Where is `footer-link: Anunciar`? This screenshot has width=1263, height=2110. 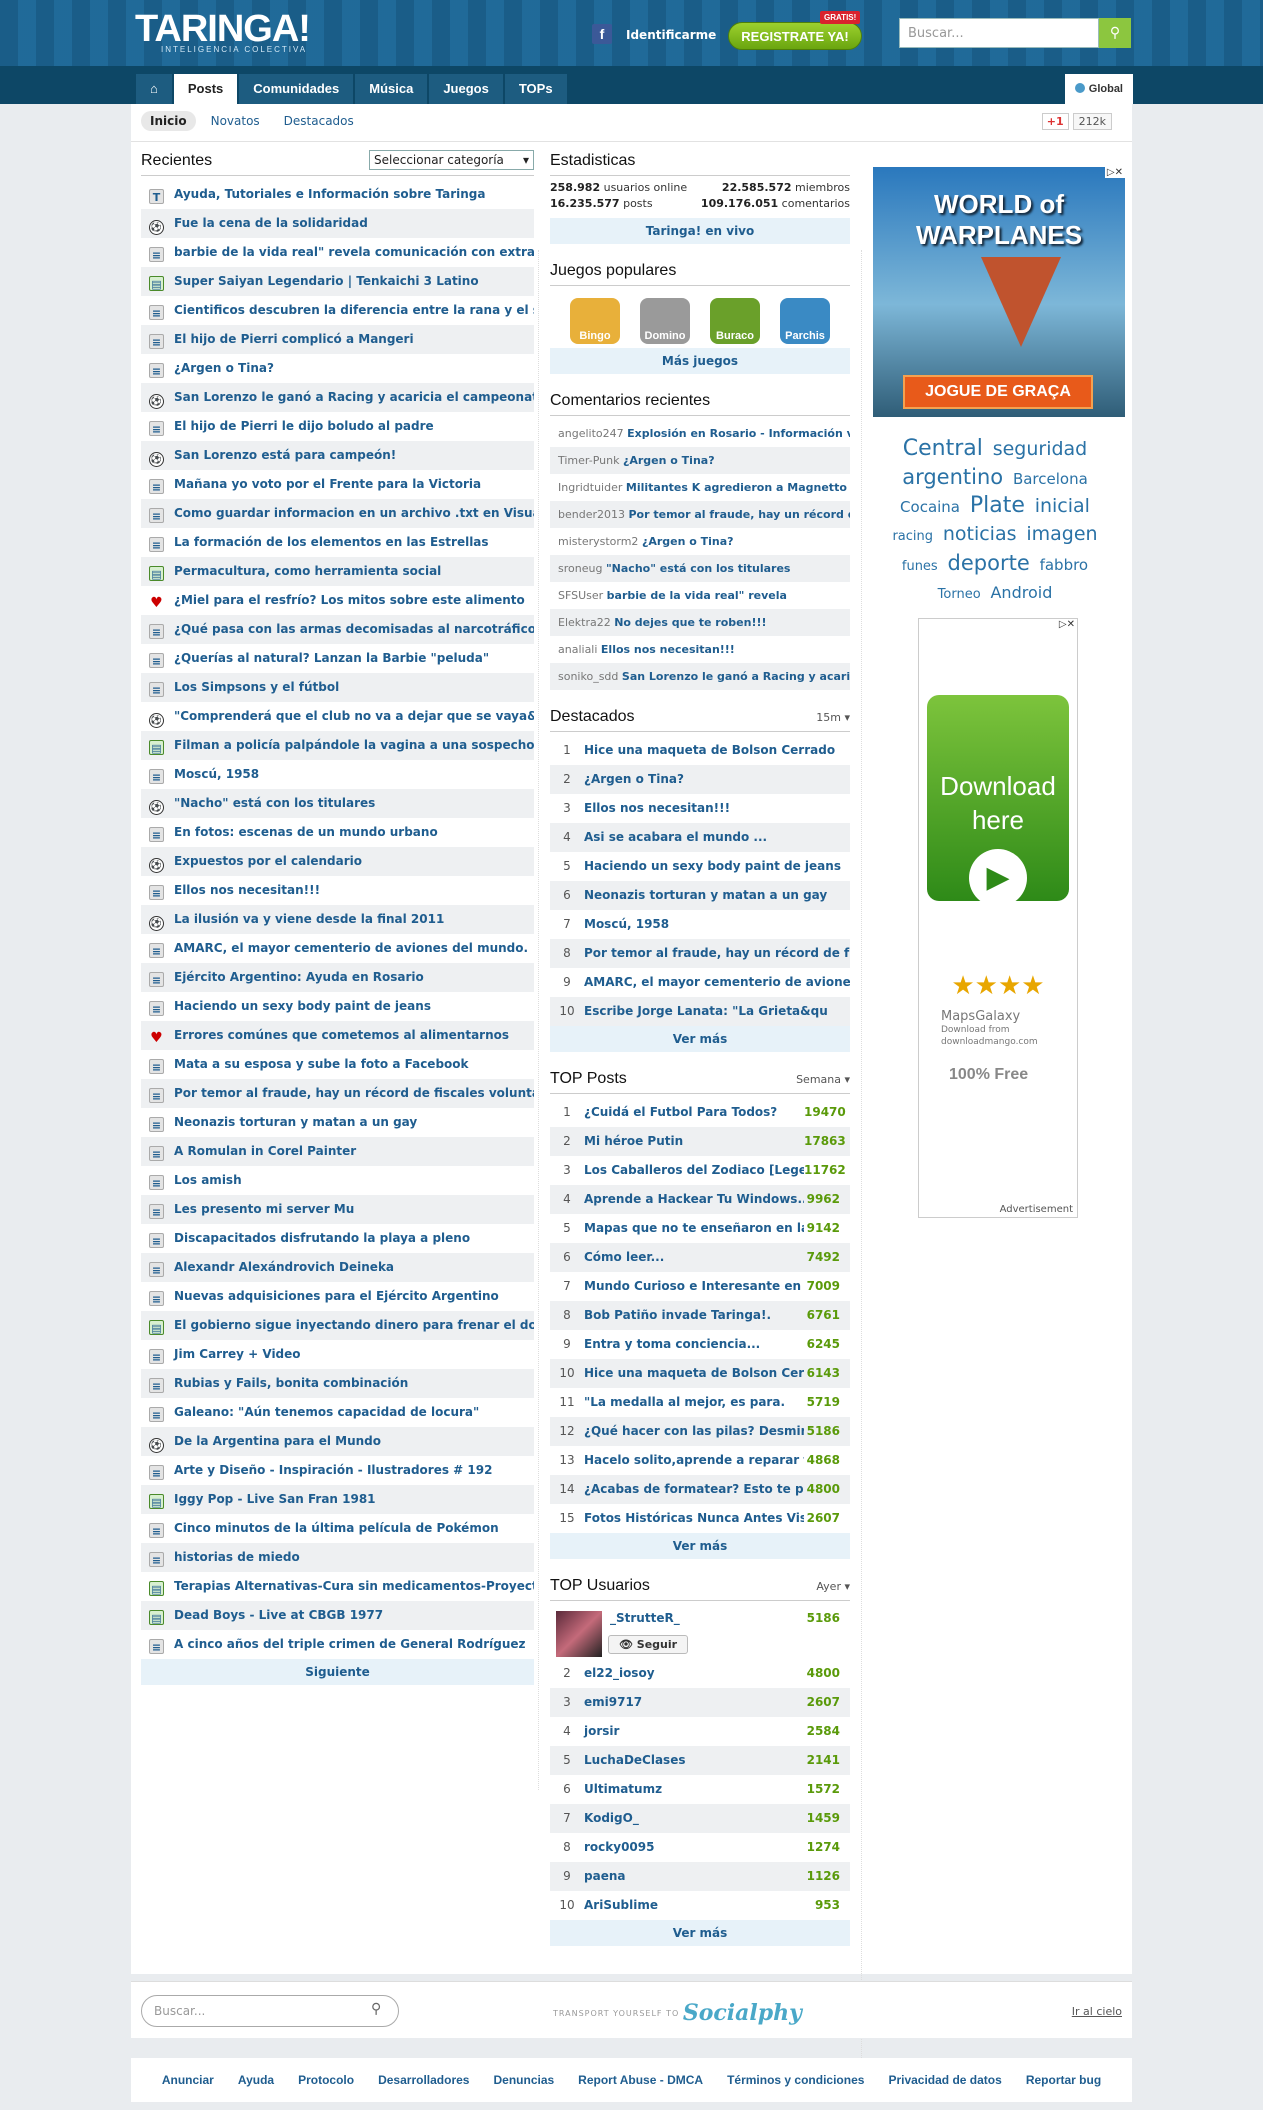
footer-link: Anunciar is located at coordinates (188, 2080).